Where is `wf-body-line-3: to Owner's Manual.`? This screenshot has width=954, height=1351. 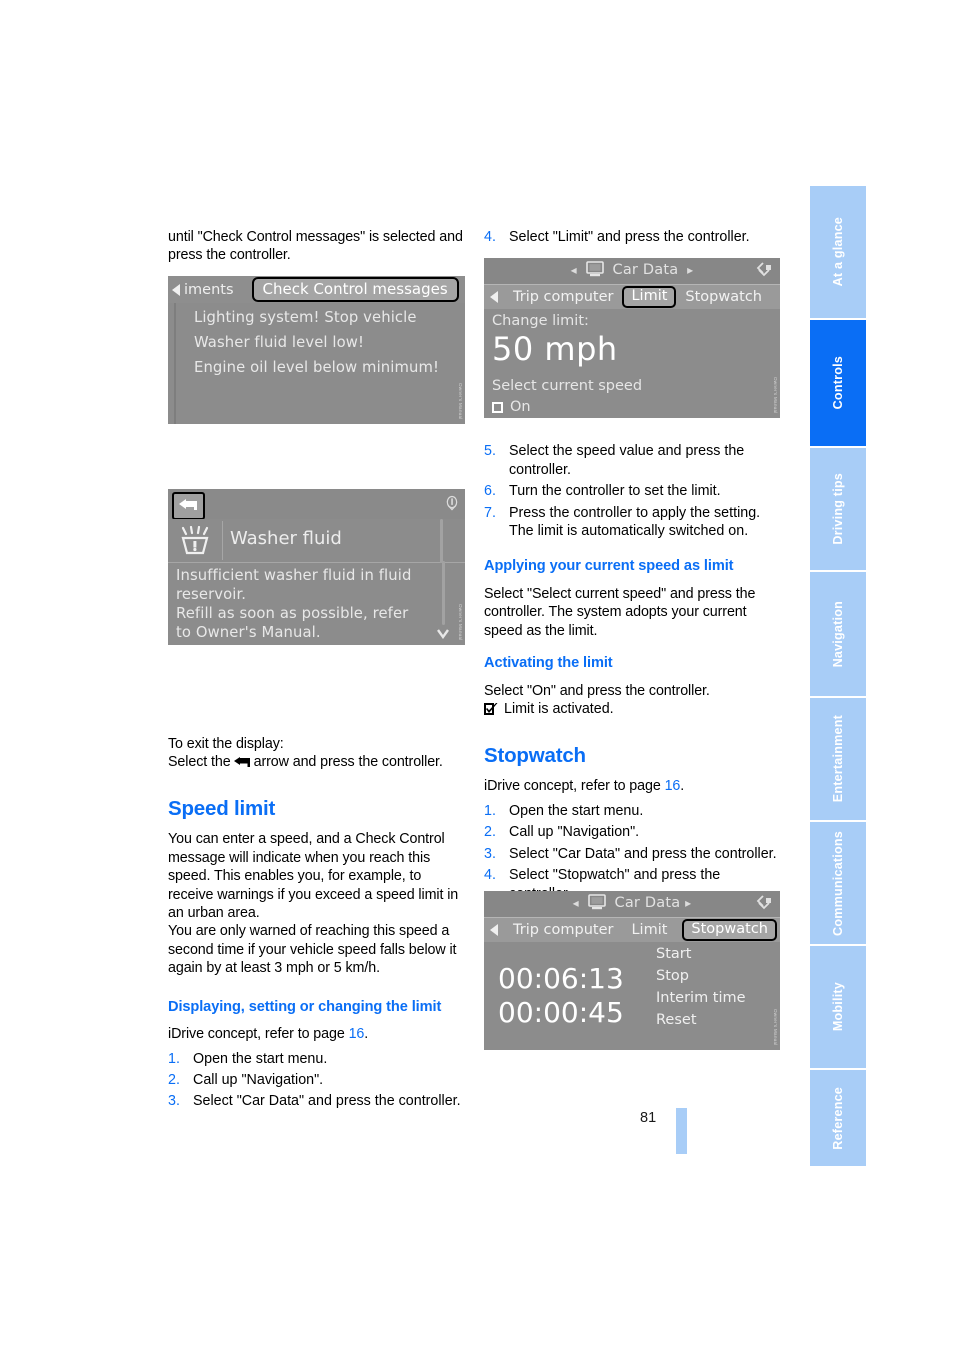
wf-body-line-3: to Owner's Manual. is located at coordinates (248, 632).